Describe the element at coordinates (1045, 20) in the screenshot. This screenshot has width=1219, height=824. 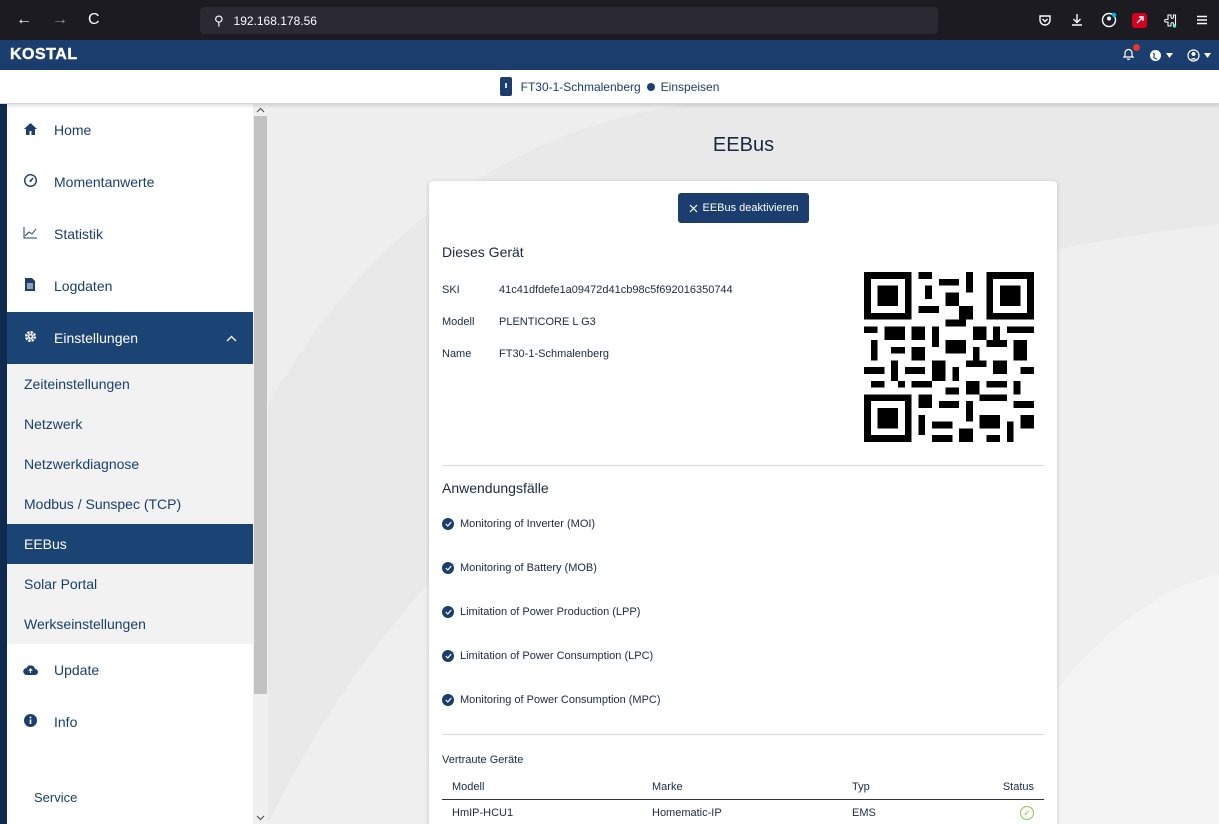
I see `pocket-icon` at that location.